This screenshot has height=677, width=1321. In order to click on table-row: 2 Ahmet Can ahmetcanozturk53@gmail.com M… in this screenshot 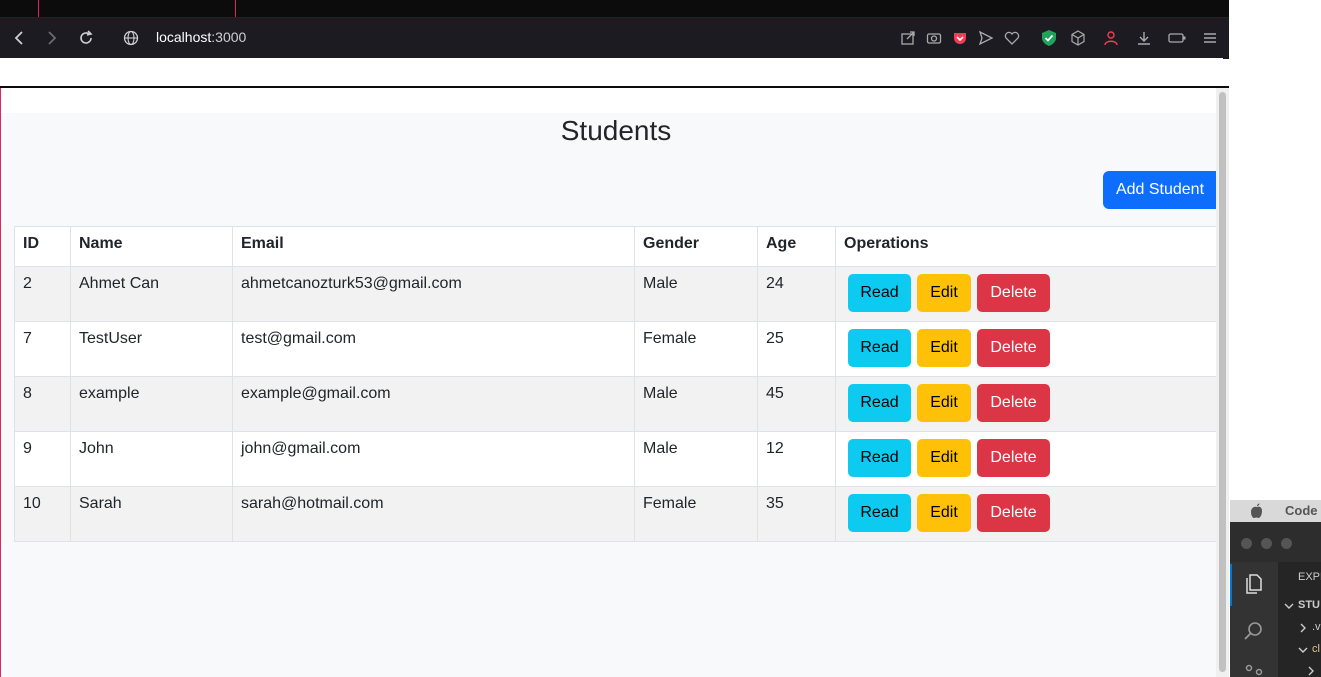, I will do `click(615, 294)`.